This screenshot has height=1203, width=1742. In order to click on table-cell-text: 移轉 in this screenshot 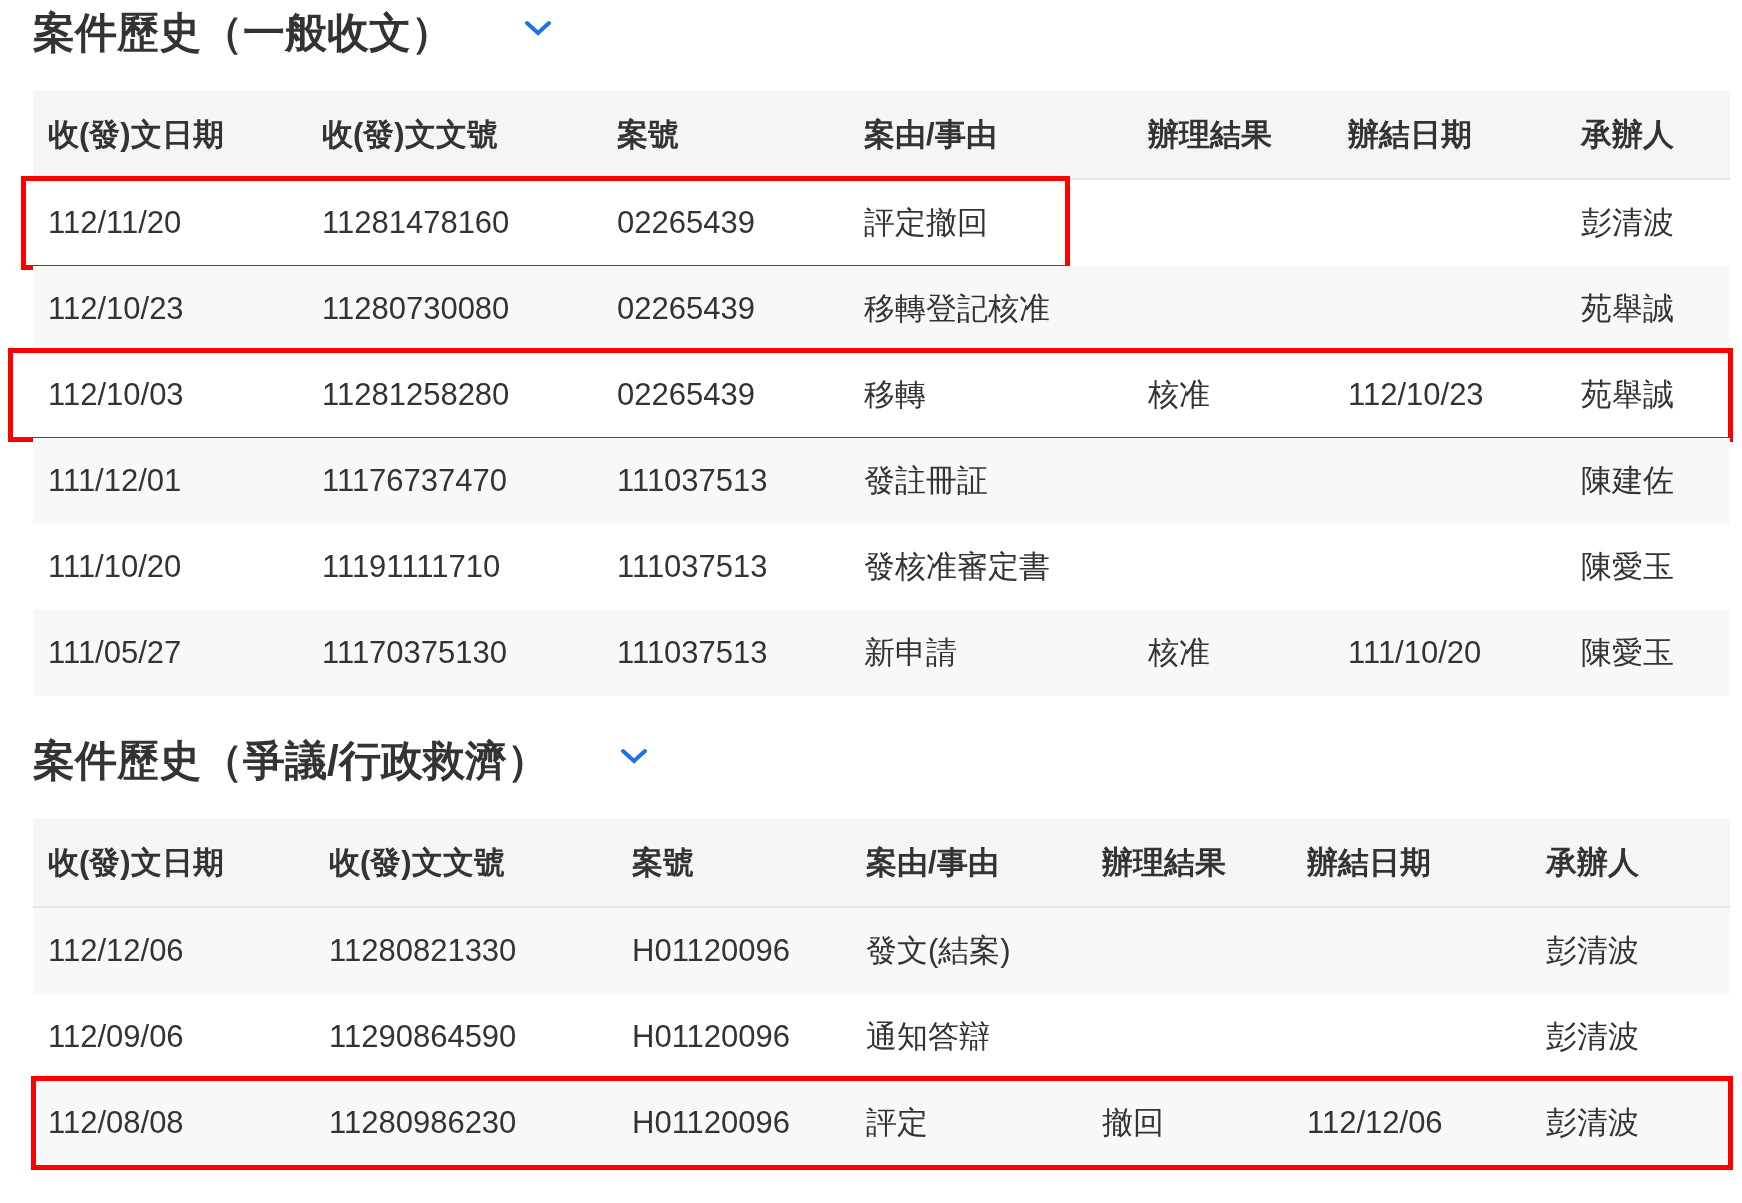, I will do `click(895, 395)`.